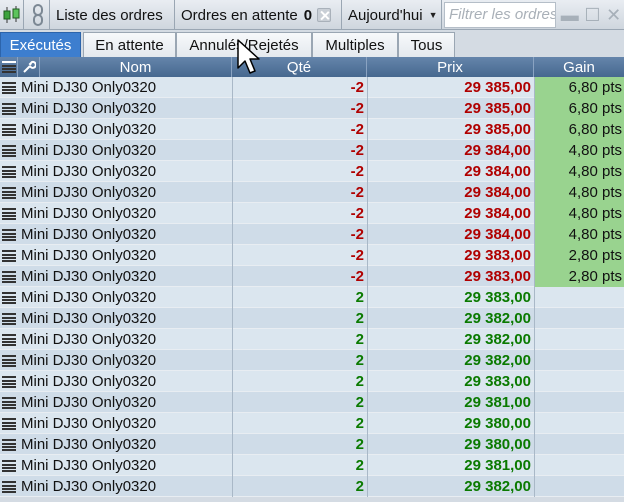 This screenshot has width=624, height=502. I want to click on column-header-gain: Gain, so click(579, 67).